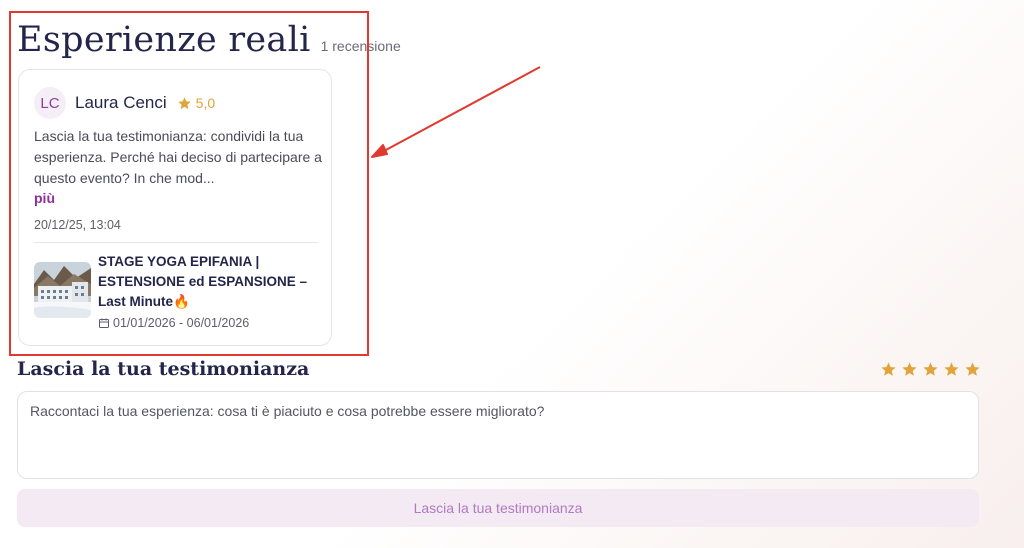 The height and width of the screenshot is (548, 1024). Describe the element at coordinates (163, 369) in the screenshot. I see `form-title: Lascia la tua testimonianza` at that location.